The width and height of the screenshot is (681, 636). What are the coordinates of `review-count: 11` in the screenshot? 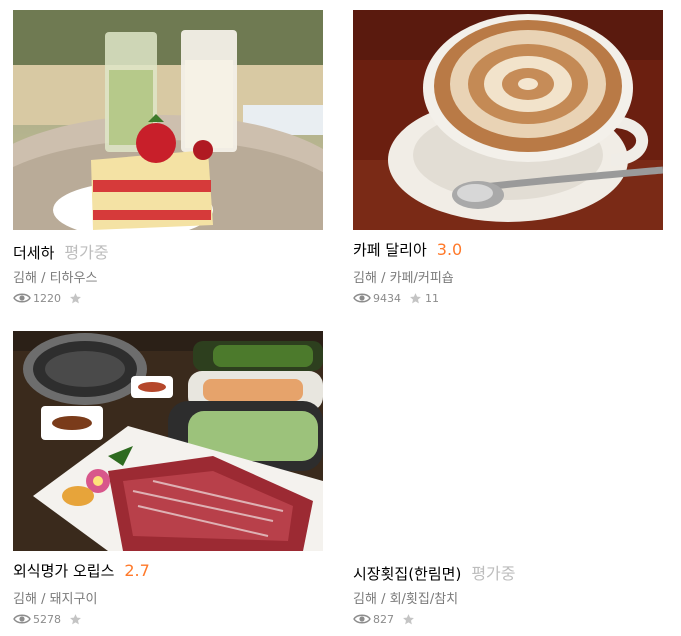 It's located at (432, 298).